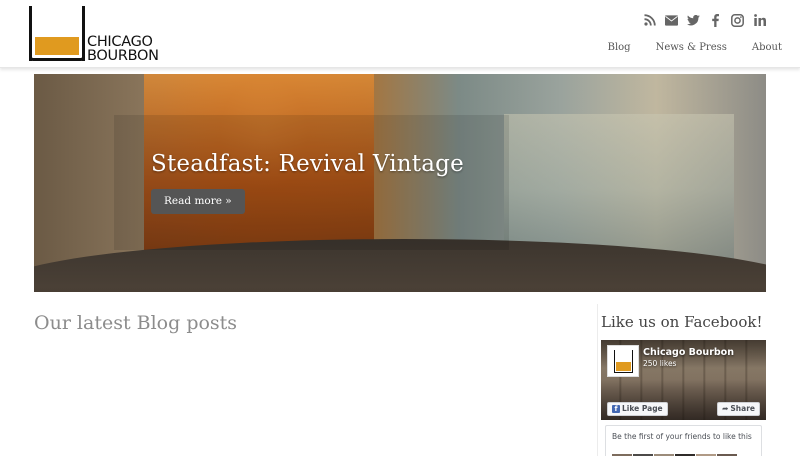 The image size is (800, 456). Describe the element at coordinates (691, 47) in the screenshot. I see `nav-news-press: News & Press` at that location.